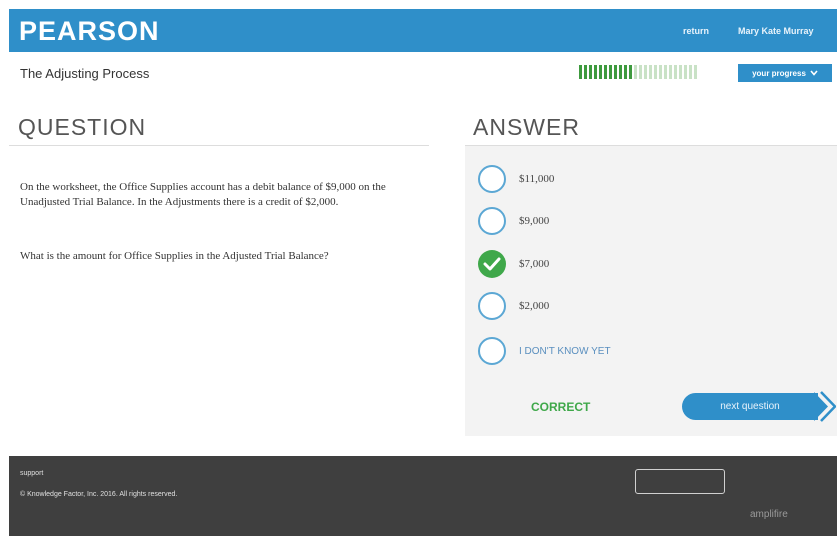 This screenshot has height=536, width=837. What do you see at coordinates (565, 351) in the screenshot?
I see `answer-option-label: I DON'T KNOW YET` at bounding box center [565, 351].